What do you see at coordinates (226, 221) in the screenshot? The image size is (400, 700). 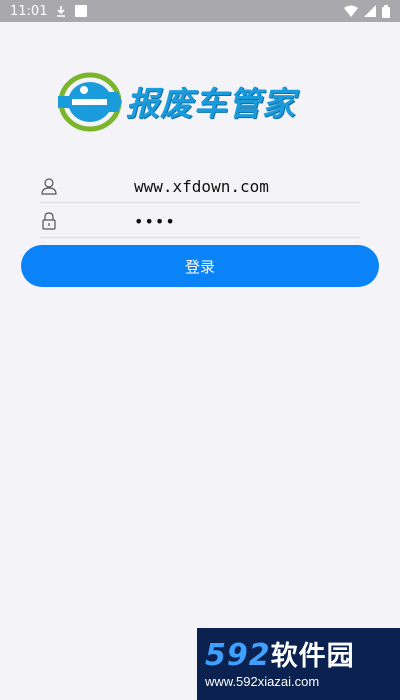 I see `password-input: ••••` at bounding box center [226, 221].